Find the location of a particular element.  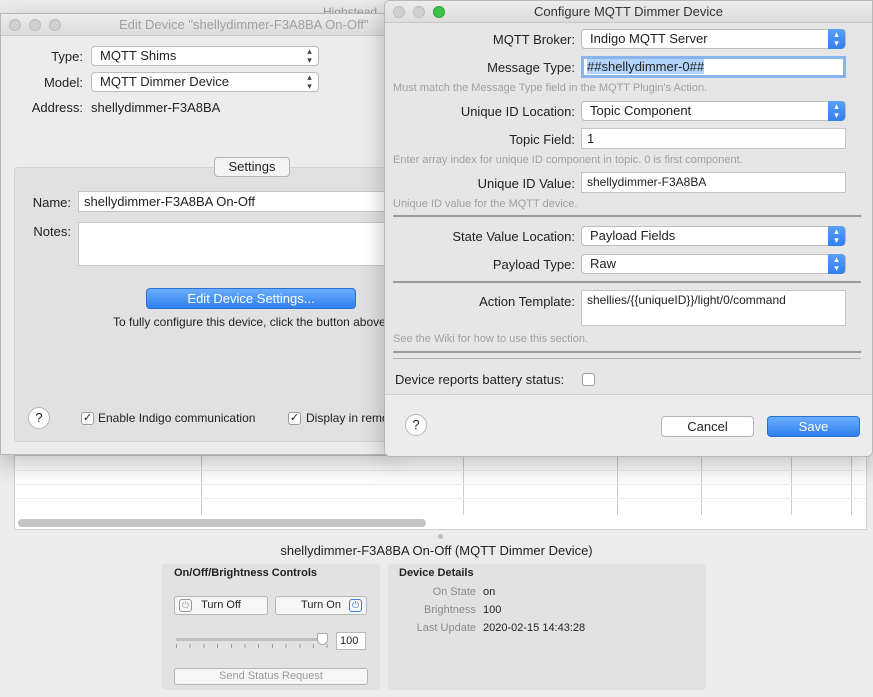

send-status-button: Send Status Request is located at coordinates (271, 676).